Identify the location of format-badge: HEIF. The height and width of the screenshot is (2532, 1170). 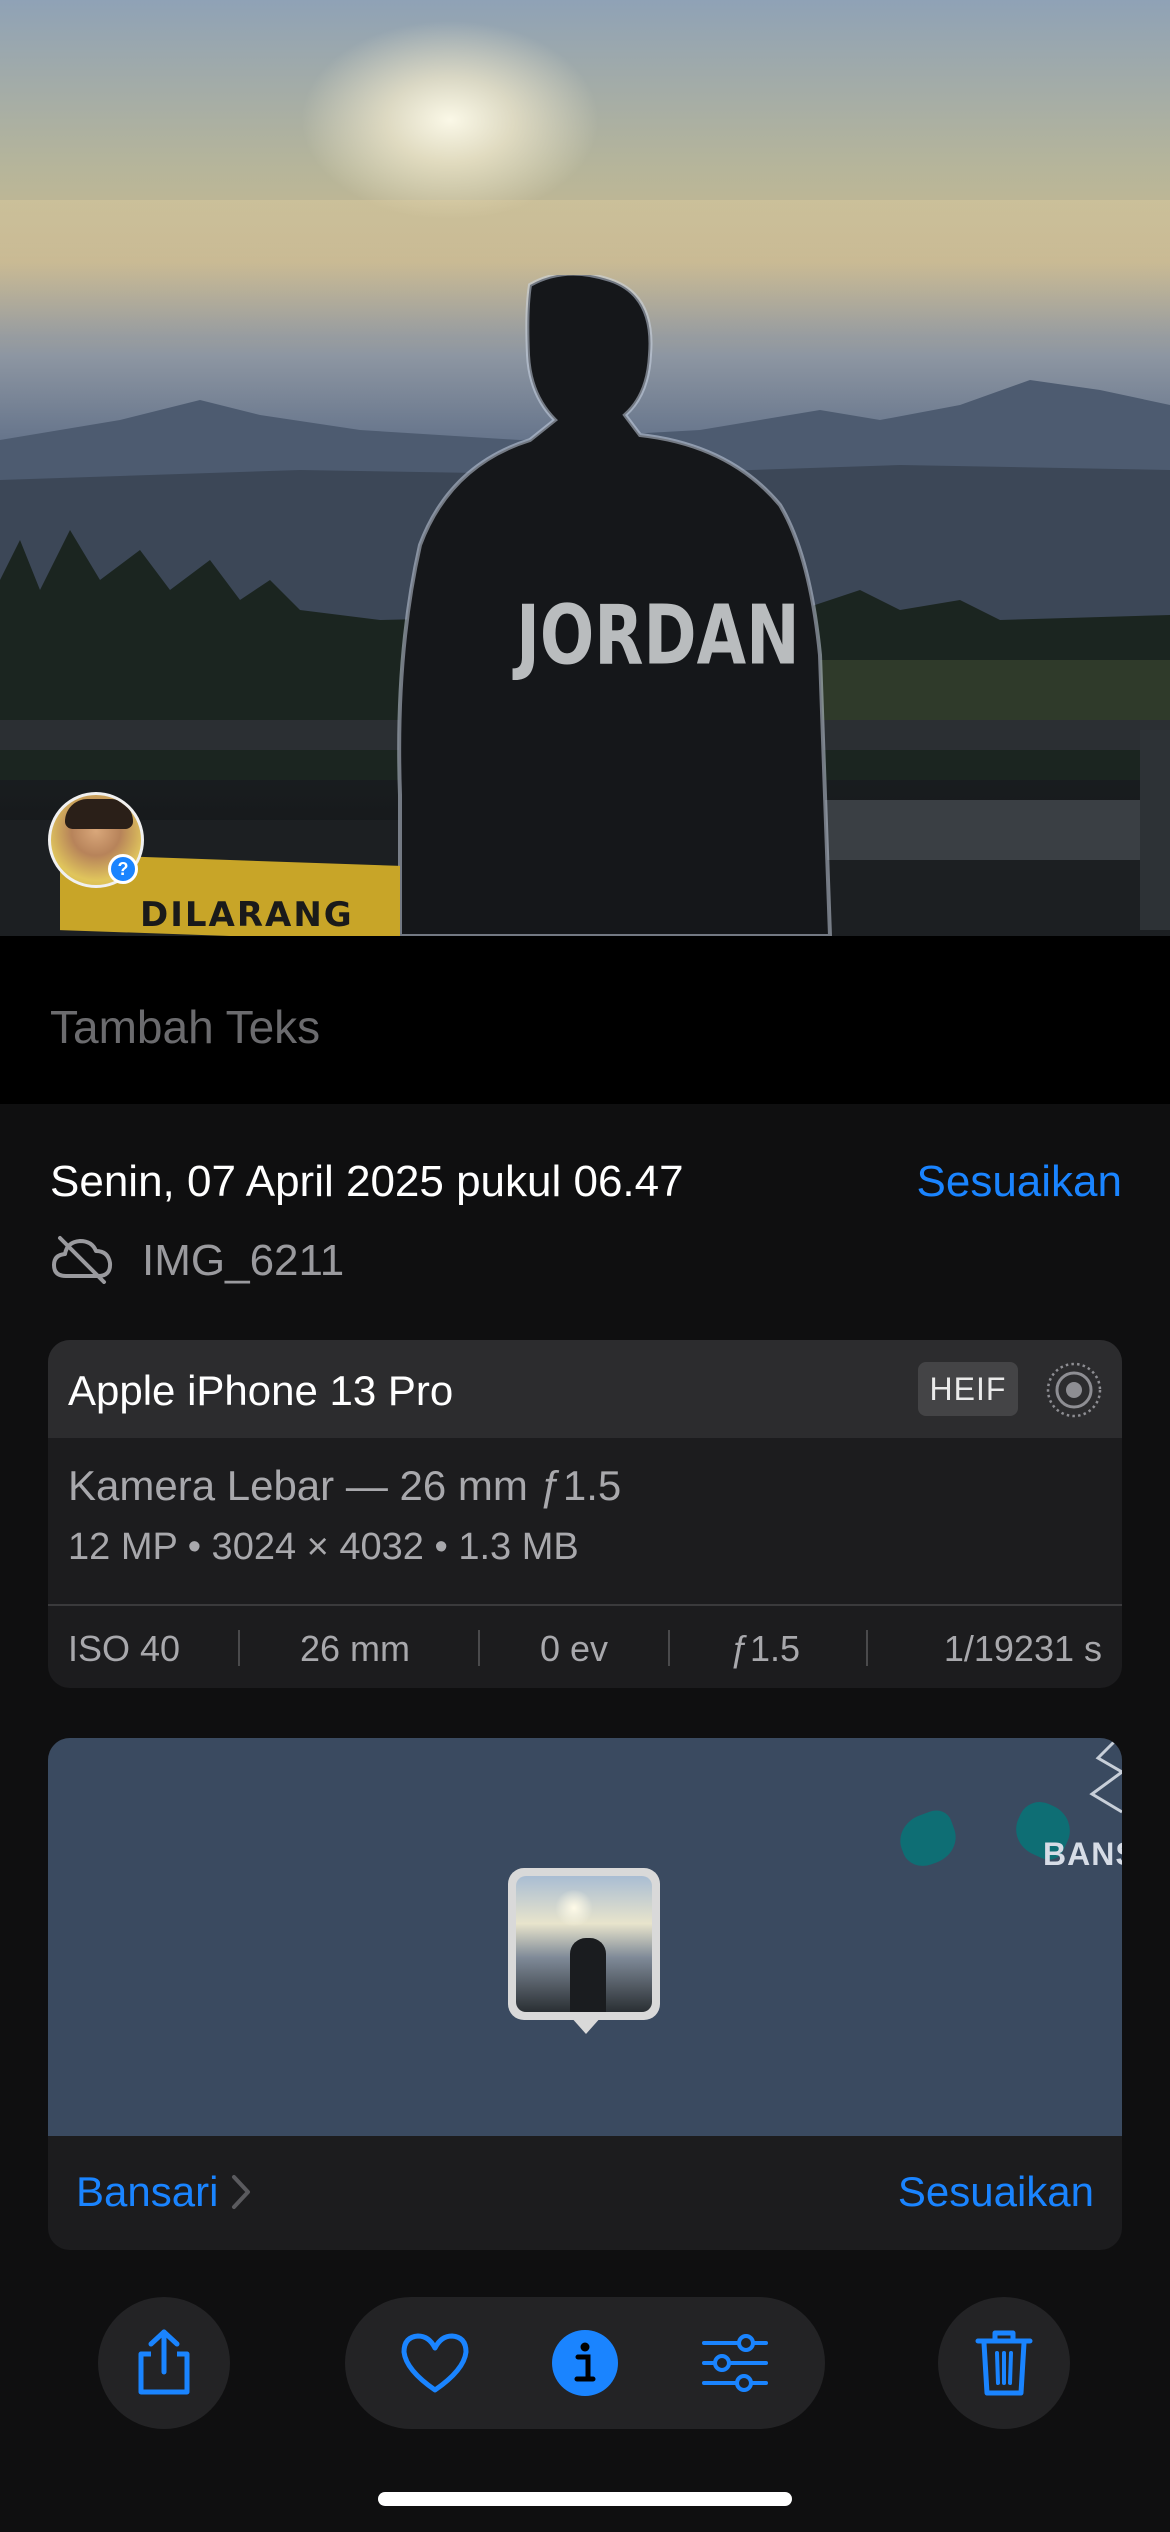
(968, 1389).